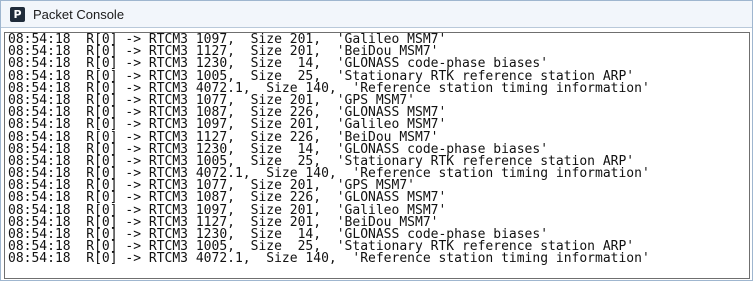 The height and width of the screenshot is (281, 753). I want to click on p-app-icon: P, so click(17, 14).